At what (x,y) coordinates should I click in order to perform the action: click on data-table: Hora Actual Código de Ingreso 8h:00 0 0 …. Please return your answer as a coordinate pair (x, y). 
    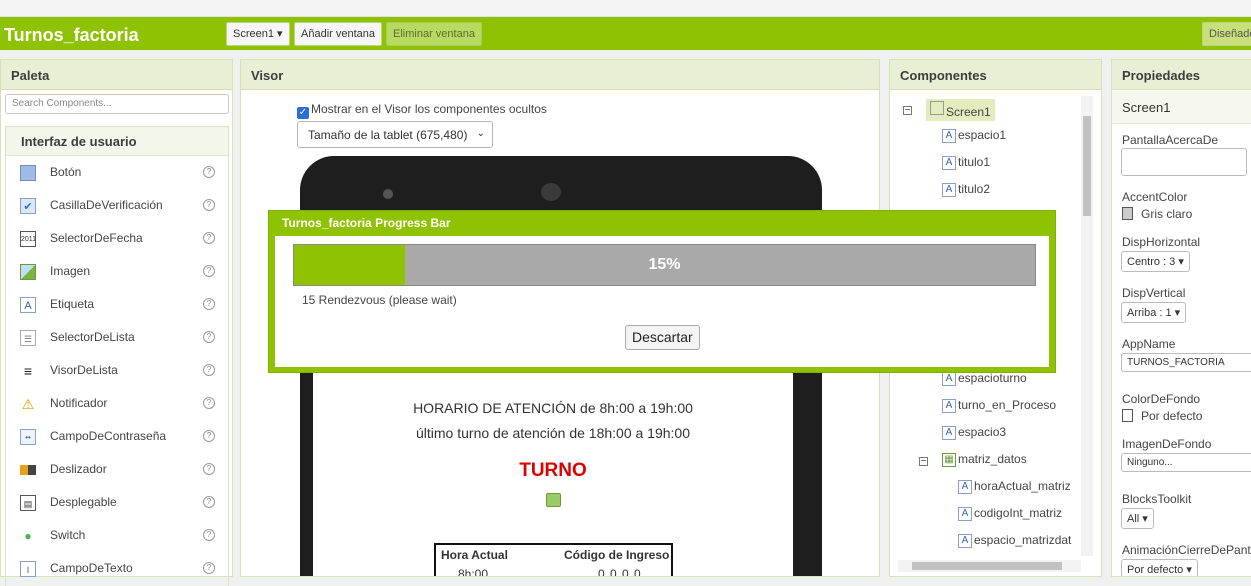
    Looking at the image, I should click on (553, 560).